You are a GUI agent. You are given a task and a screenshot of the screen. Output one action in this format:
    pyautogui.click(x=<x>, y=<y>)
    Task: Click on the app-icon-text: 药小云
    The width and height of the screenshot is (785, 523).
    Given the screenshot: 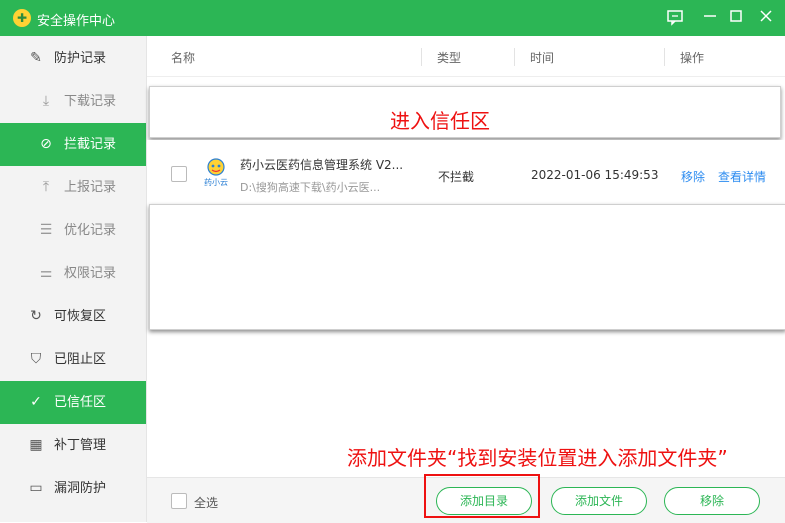 What is the action you would take?
    pyautogui.click(x=216, y=182)
    